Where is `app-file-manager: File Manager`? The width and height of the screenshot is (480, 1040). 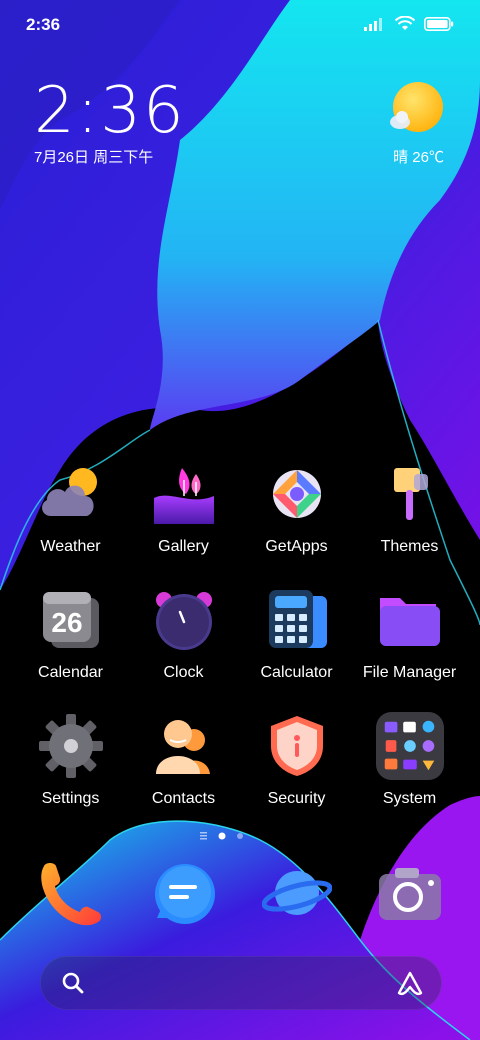
app-file-manager: File Manager is located at coordinates (409, 634).